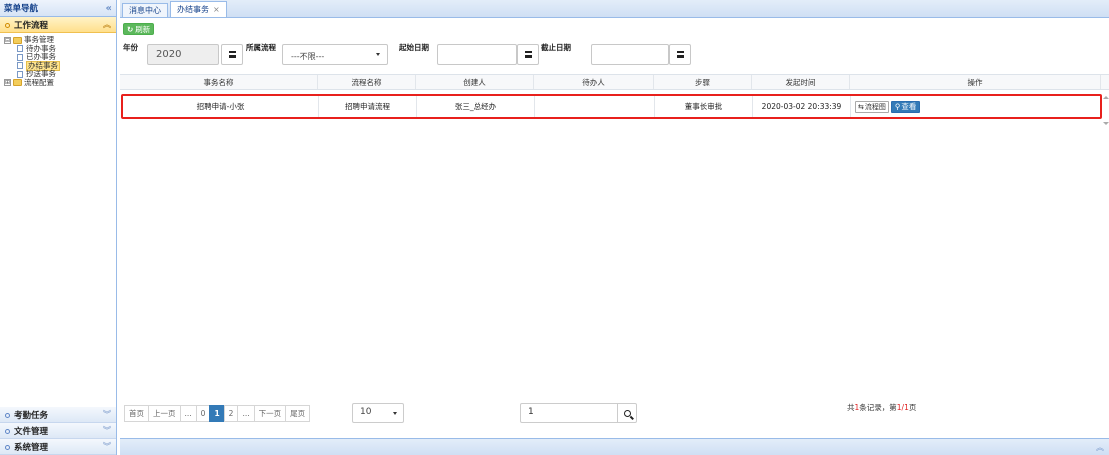  What do you see at coordinates (60, 49) in the screenshot?
I see `tree-item-todo: 待办事务` at bounding box center [60, 49].